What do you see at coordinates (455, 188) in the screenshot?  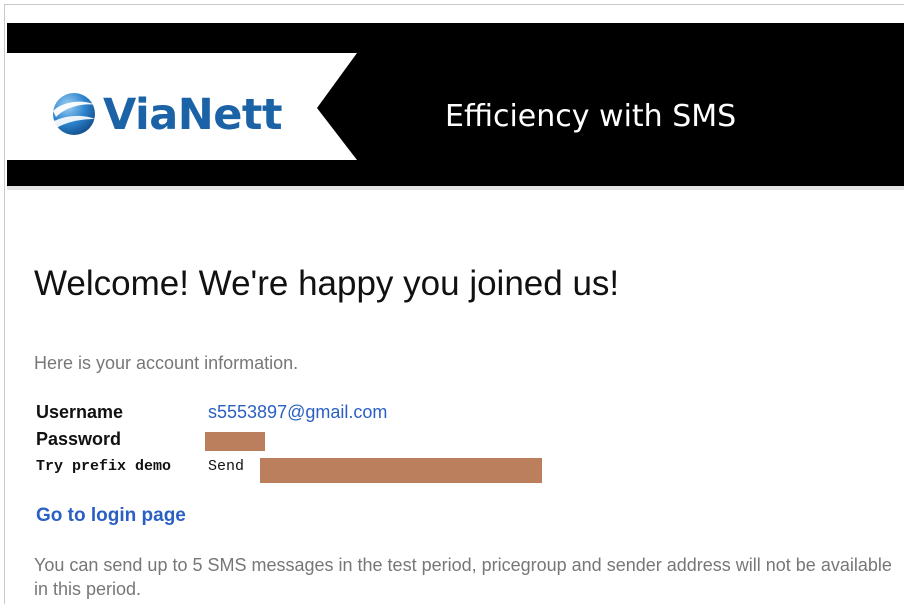 I see `banner-divider` at bounding box center [455, 188].